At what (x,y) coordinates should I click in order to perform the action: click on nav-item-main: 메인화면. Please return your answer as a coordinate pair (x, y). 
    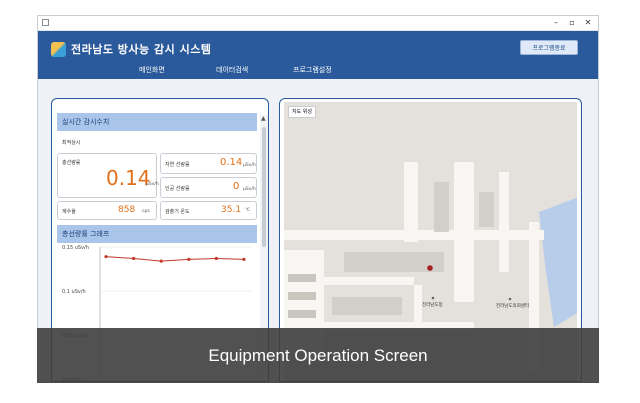
    Looking at the image, I should click on (152, 70).